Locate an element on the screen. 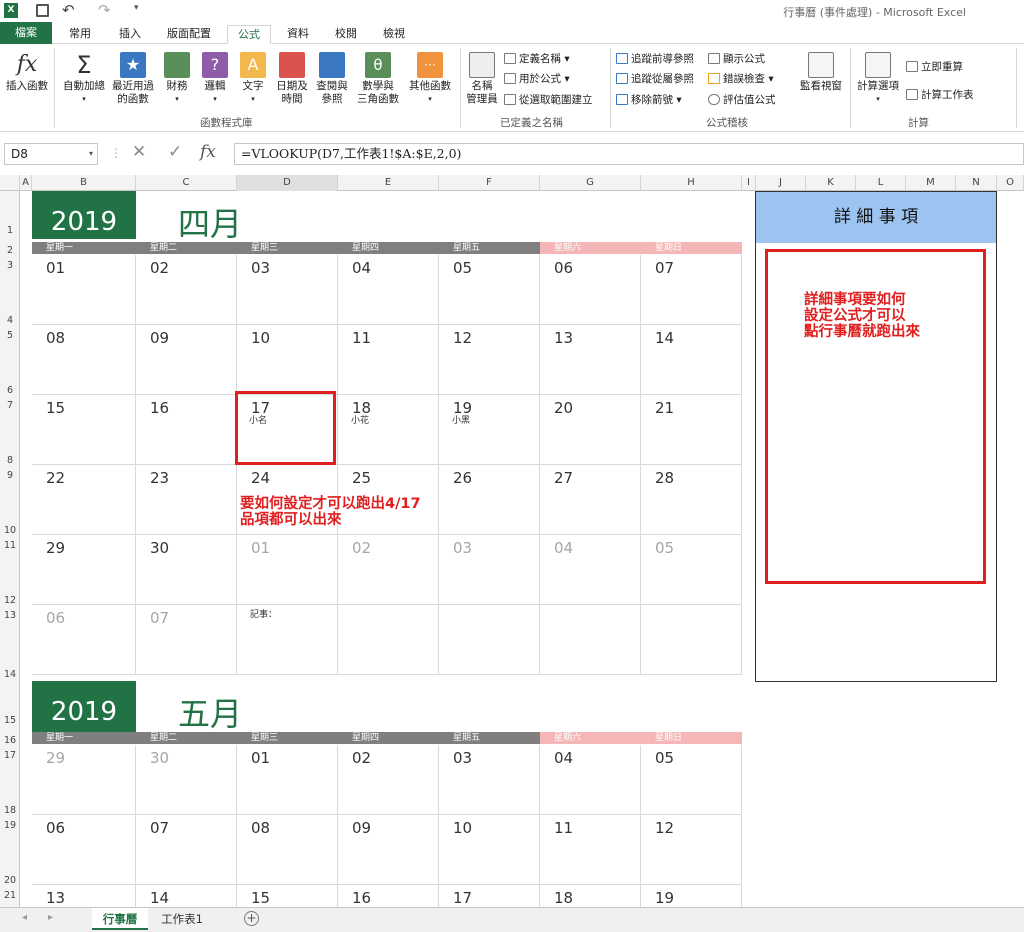 The height and width of the screenshot is (932, 1024). col-header-k: K is located at coordinates (831, 183).